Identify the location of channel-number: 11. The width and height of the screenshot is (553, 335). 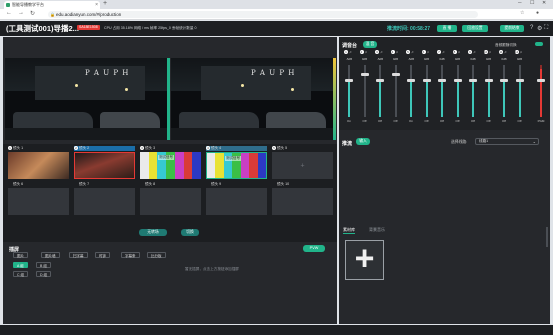
(501, 52).